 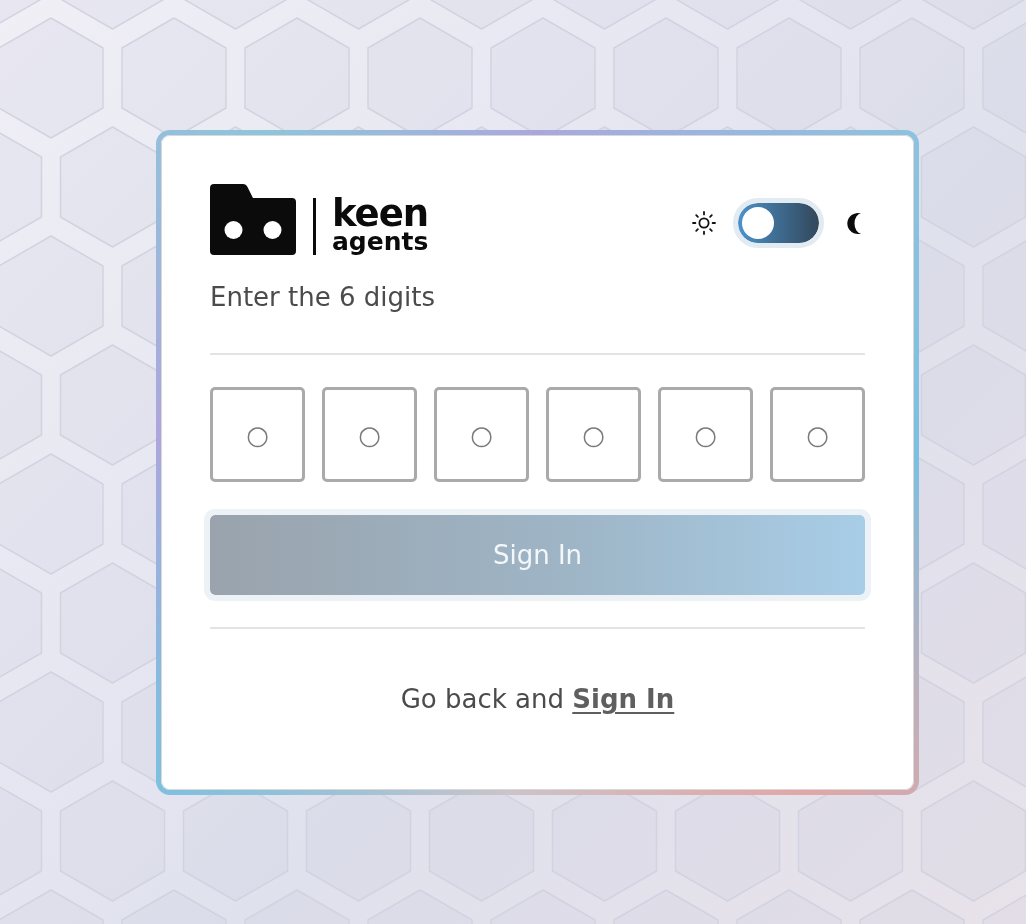 I want to click on sun-icon, so click(x=704, y=223).